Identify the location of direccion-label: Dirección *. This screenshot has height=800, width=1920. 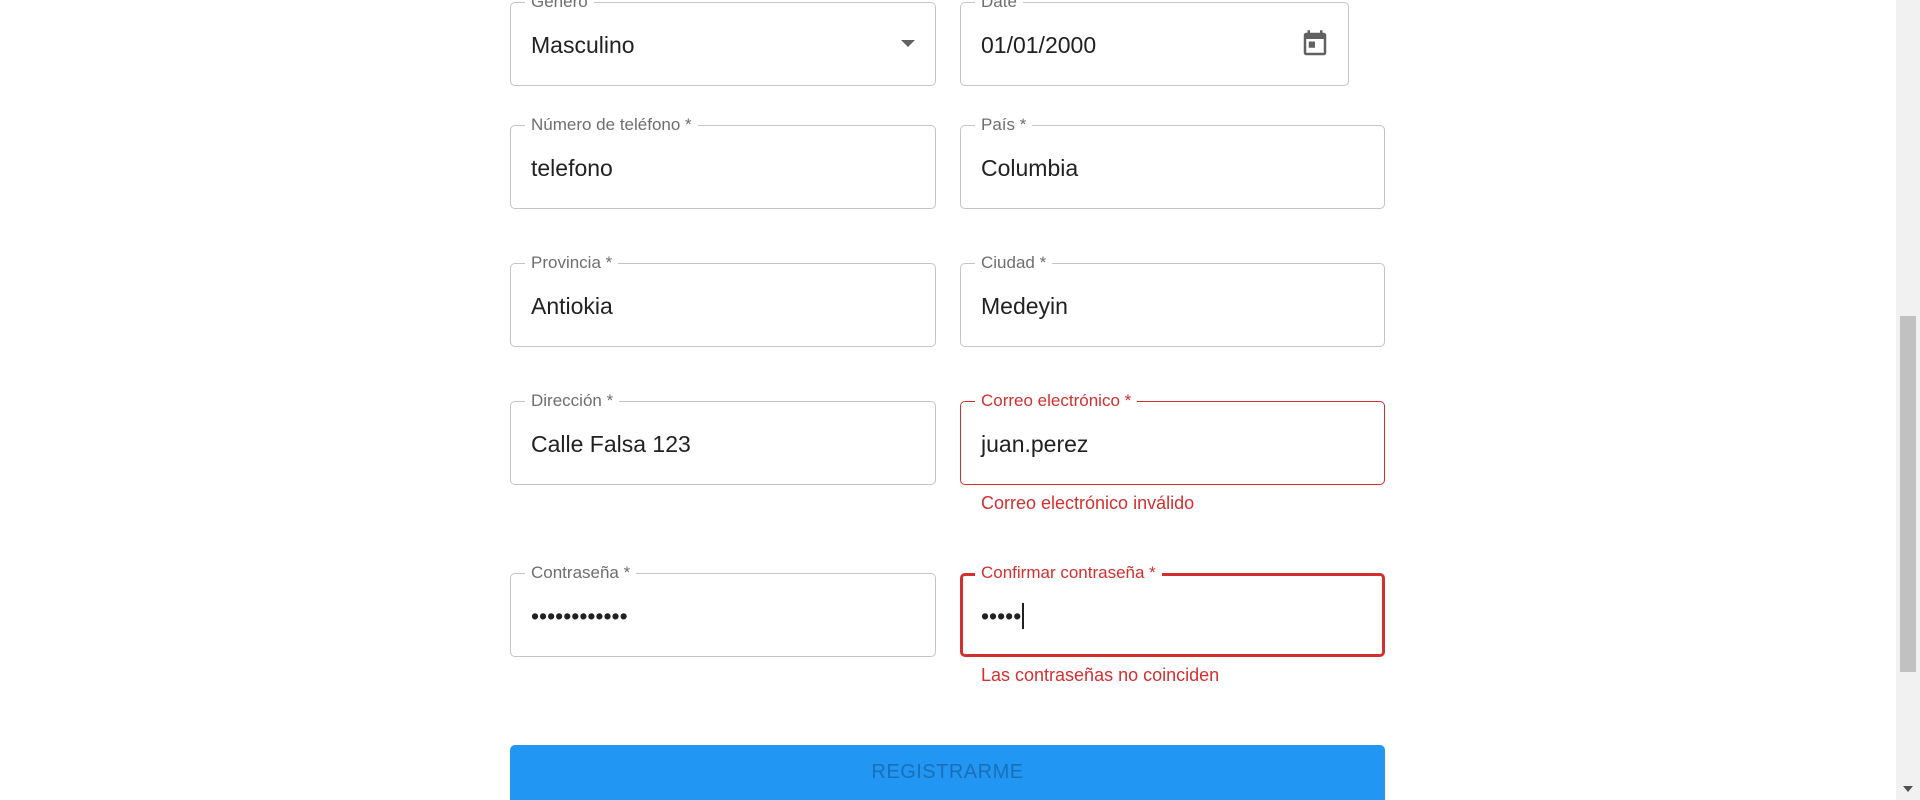
(572, 401).